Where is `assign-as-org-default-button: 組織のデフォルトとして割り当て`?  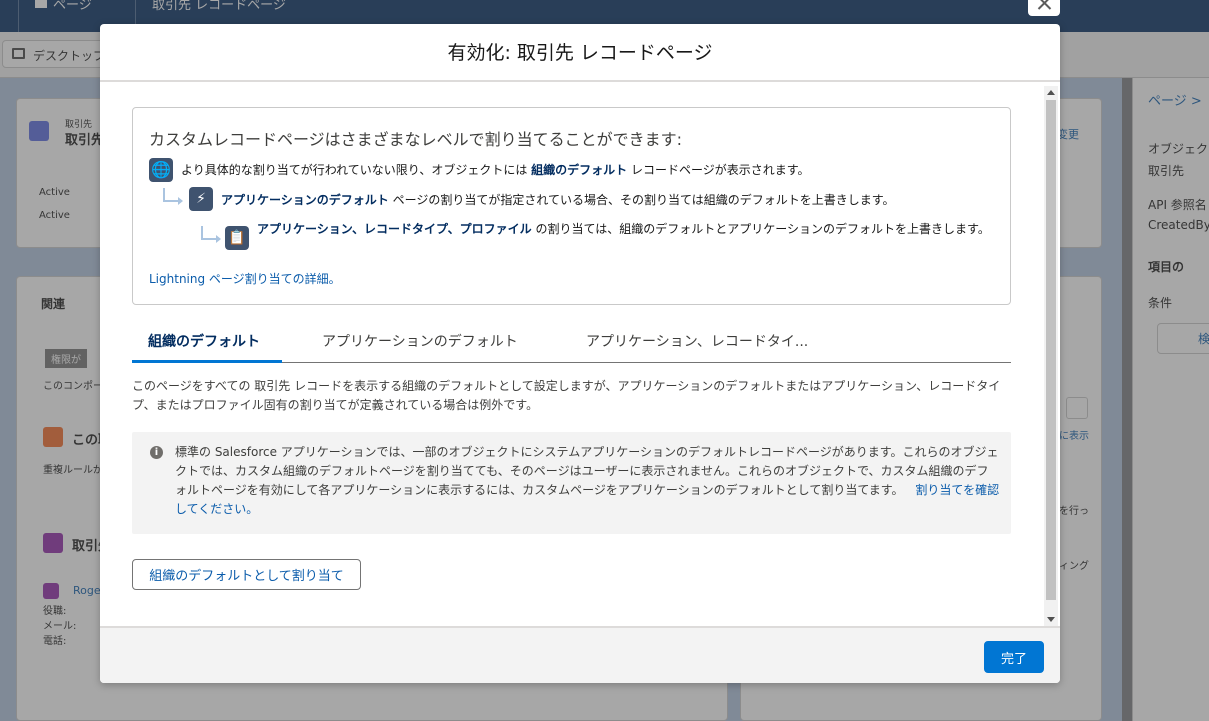
assign-as-org-default-button: 組織のデフォルトとして割り当て is located at coordinates (246, 574).